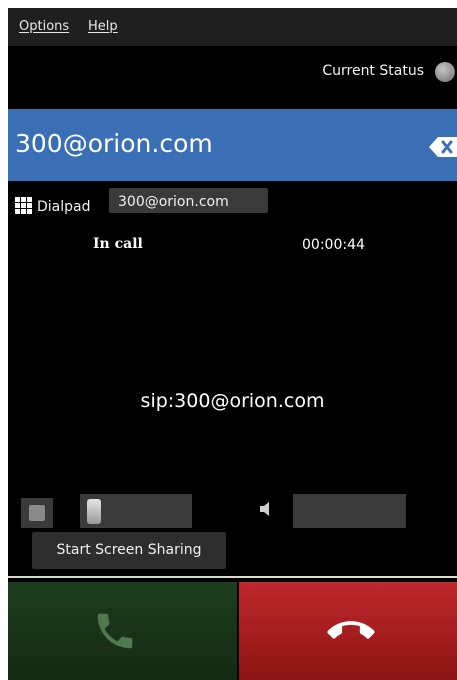  I want to click on call-tab-label: 300@orion.com, so click(173, 202).